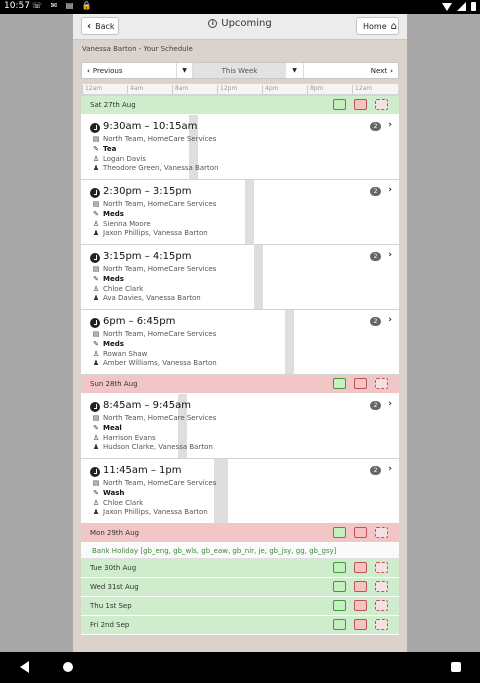 The image size is (480, 683). I want to click on shift-task: Meal, so click(112, 428).